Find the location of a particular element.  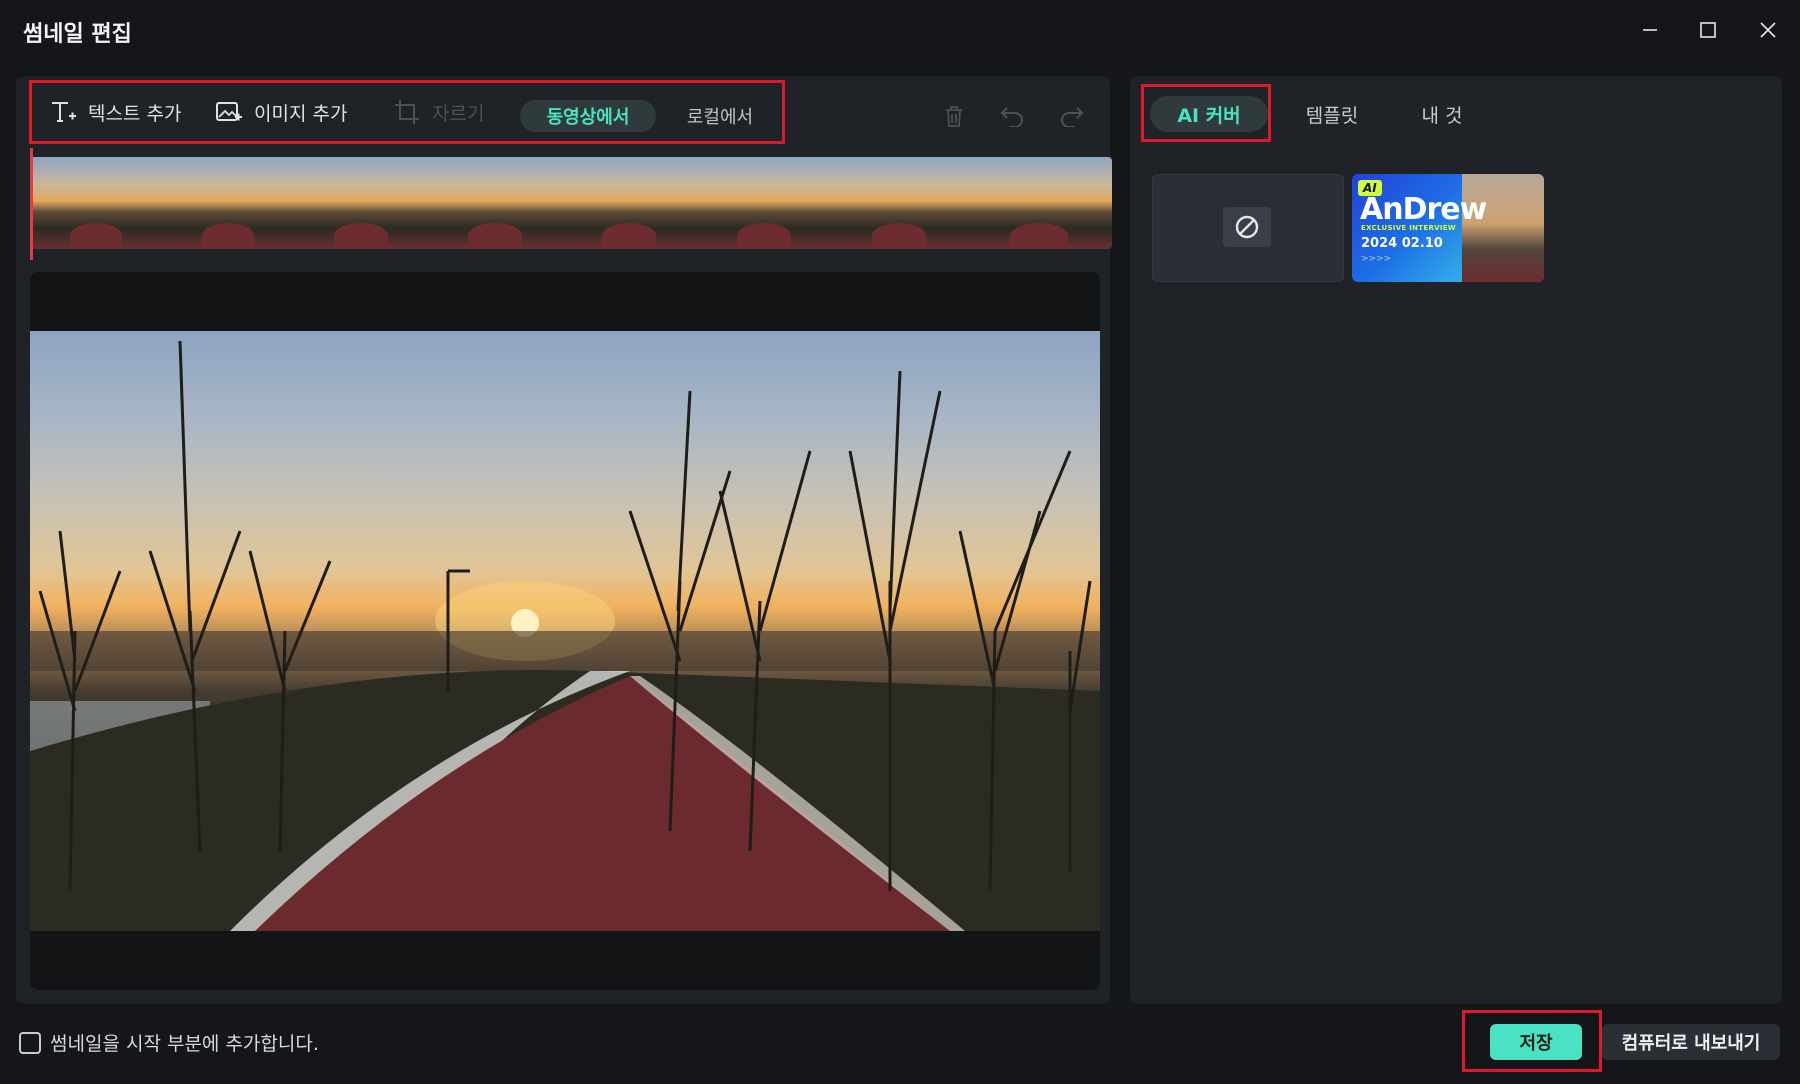

export-to-computer-button: 컴퓨터로 내보내기 is located at coordinates (1691, 1042).